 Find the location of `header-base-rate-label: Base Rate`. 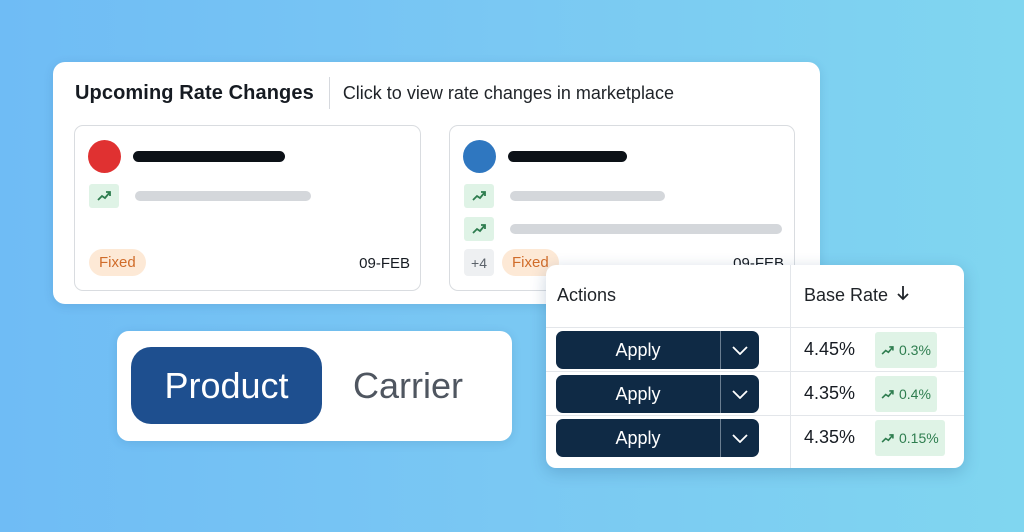

header-base-rate-label: Base Rate is located at coordinates (846, 295).